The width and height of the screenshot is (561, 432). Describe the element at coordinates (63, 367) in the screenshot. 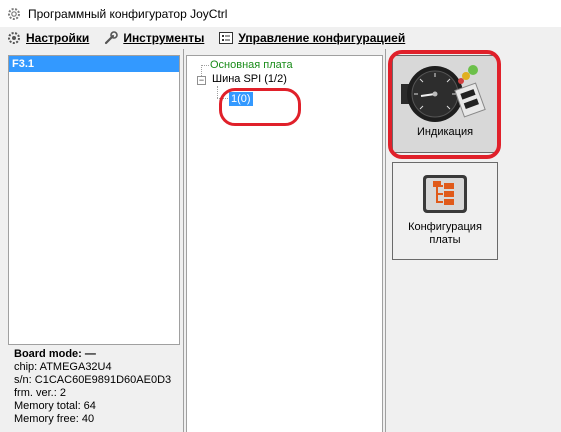

I see `board-chip: chip: ATMEGA32U4` at that location.